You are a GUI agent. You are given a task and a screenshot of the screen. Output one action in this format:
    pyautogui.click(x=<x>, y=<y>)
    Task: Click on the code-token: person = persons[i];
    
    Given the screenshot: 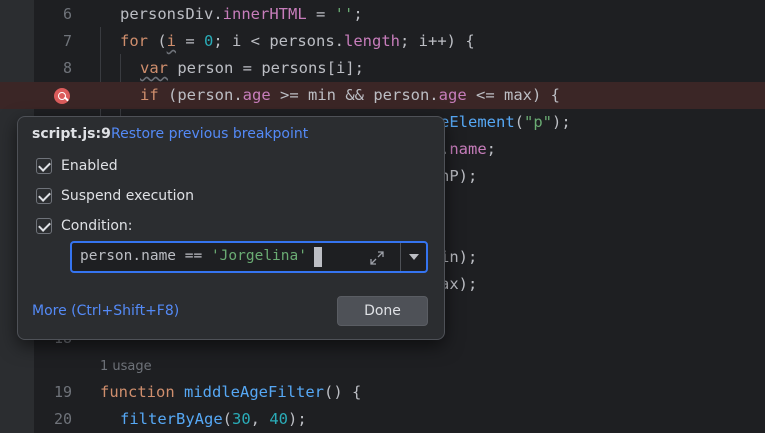 What is the action you would take?
    pyautogui.click(x=266, y=68)
    